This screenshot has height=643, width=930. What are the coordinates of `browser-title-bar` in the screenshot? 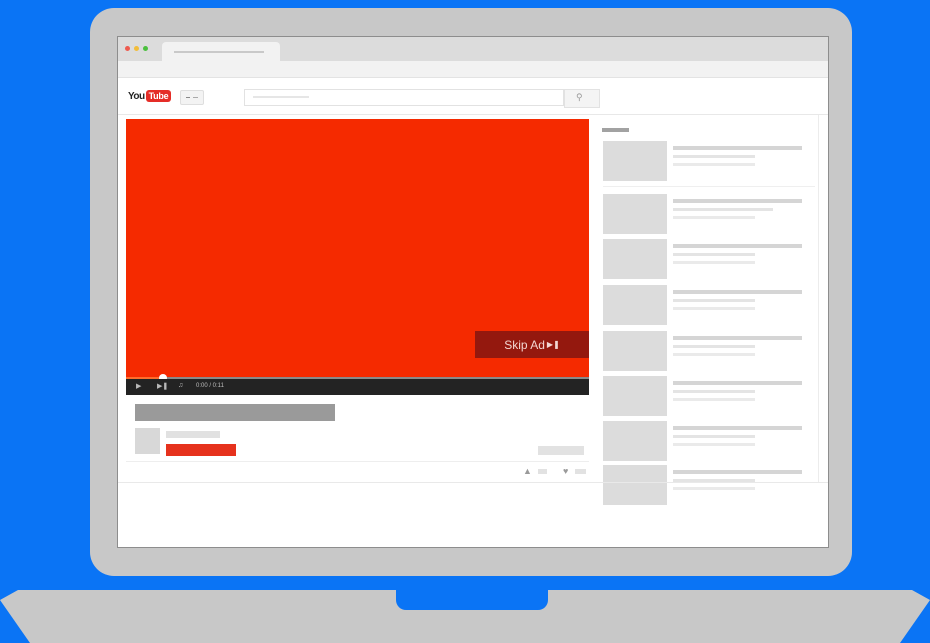 It's located at (473, 49).